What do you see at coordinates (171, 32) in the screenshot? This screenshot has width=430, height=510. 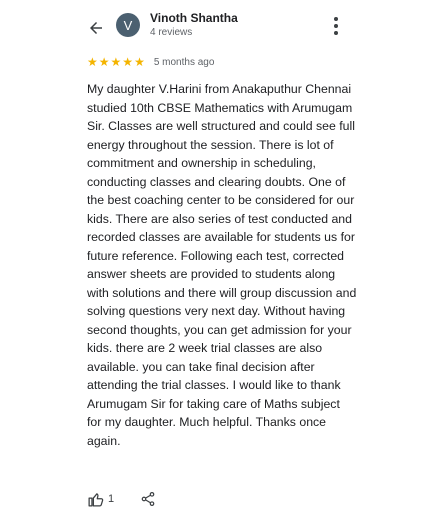 I see `reviewer-review-count: 4 reviews` at bounding box center [171, 32].